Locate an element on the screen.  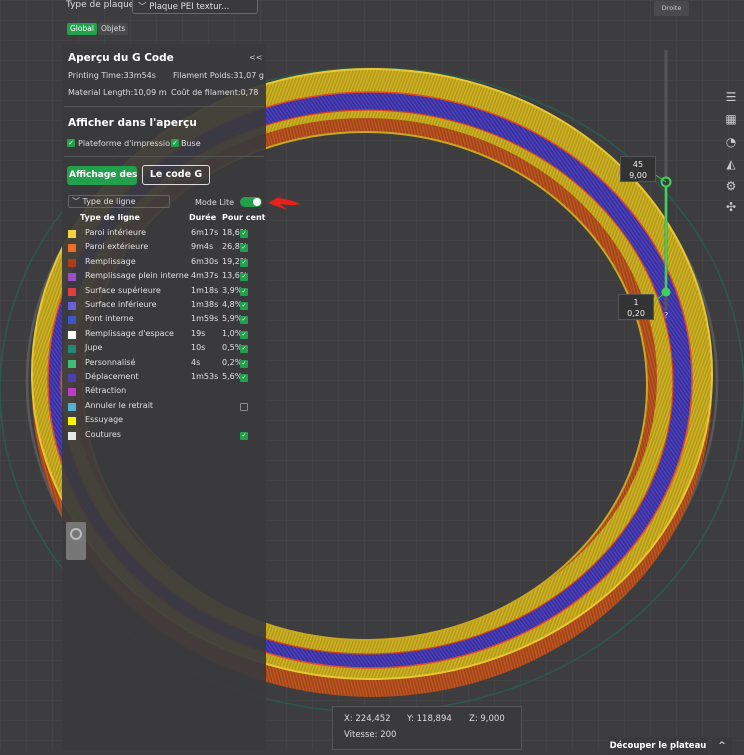
plate-checkbox: ✓ is located at coordinates (71, 143).